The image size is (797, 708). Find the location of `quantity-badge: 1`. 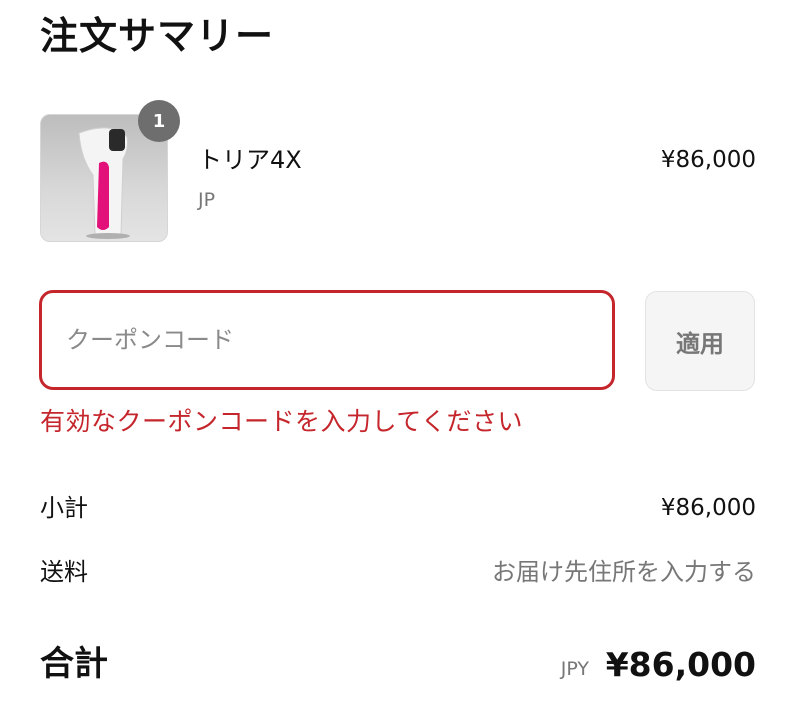

quantity-badge: 1 is located at coordinates (159, 121).